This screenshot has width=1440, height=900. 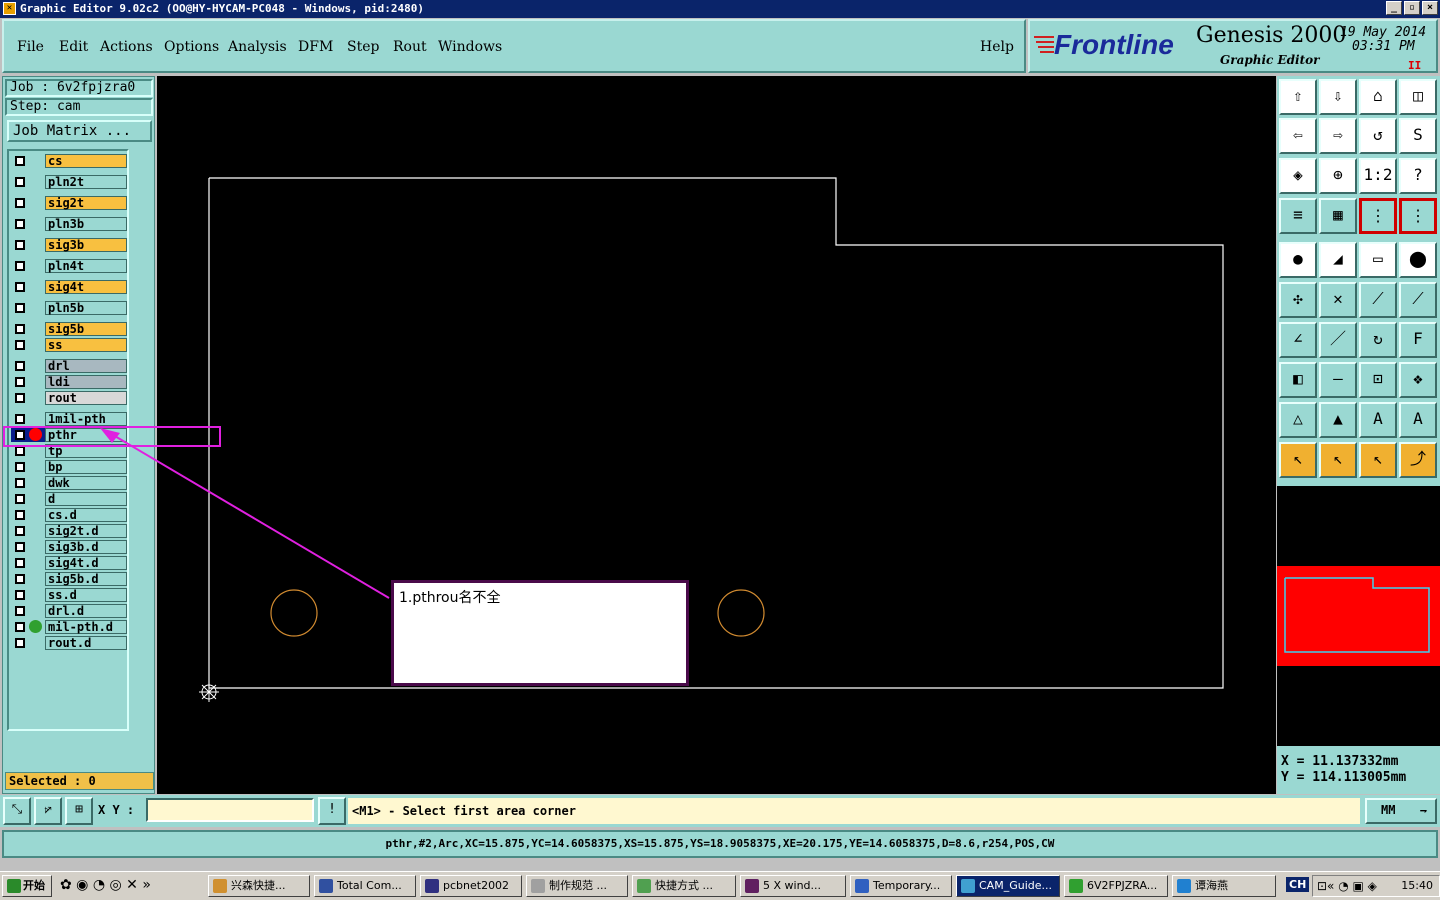 I want to click on task-9: 谭海燕, so click(x=1224, y=886).